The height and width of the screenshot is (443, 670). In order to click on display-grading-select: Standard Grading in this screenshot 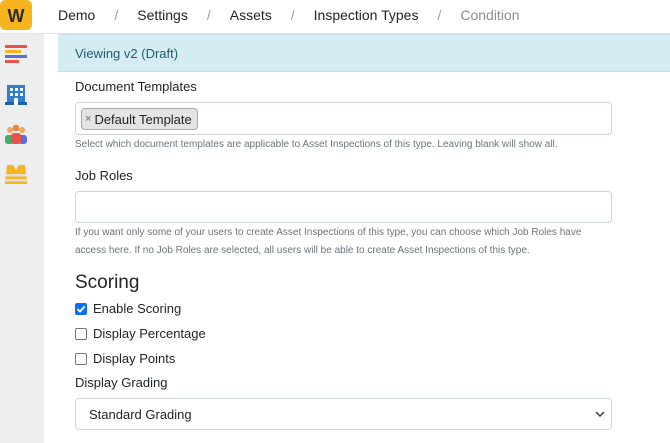, I will do `click(343, 414)`.